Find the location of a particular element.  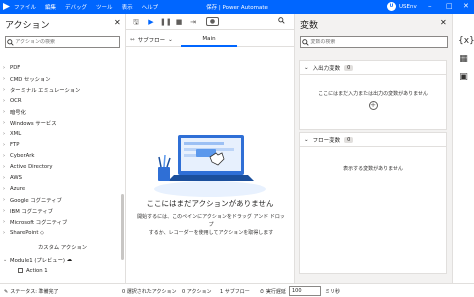

action-group-pdf: › PDF is located at coordinates (11, 67).